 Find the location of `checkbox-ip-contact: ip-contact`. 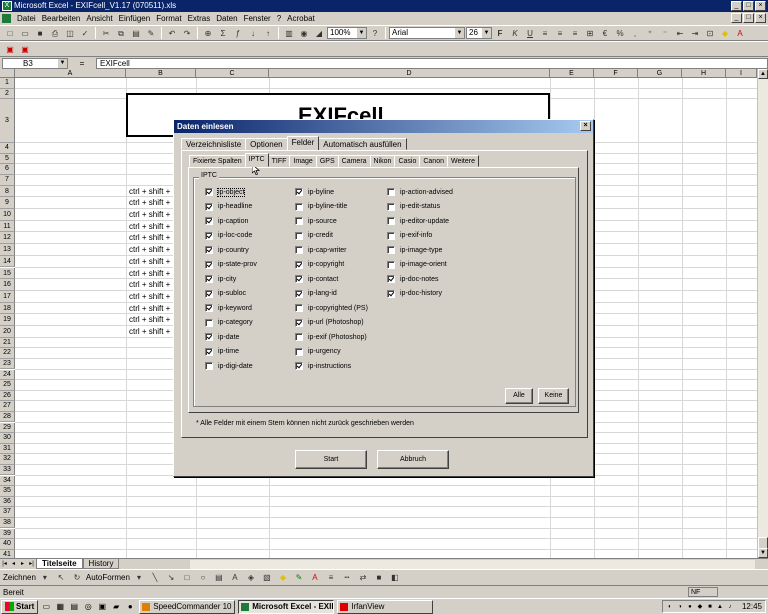

checkbox-ip-contact: ip-contact is located at coordinates (316, 279).